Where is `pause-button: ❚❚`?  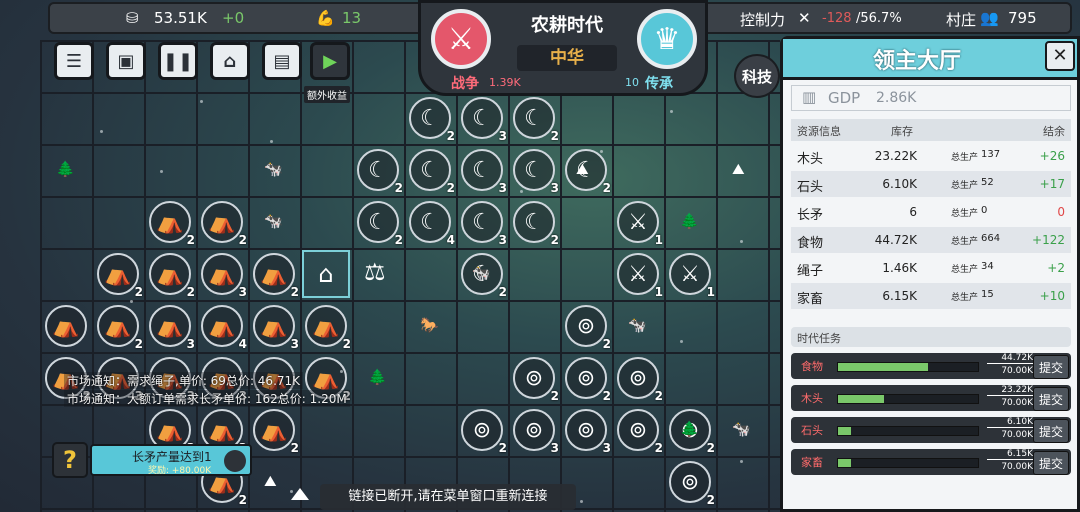 pause-button: ❚❚ is located at coordinates (178, 61).